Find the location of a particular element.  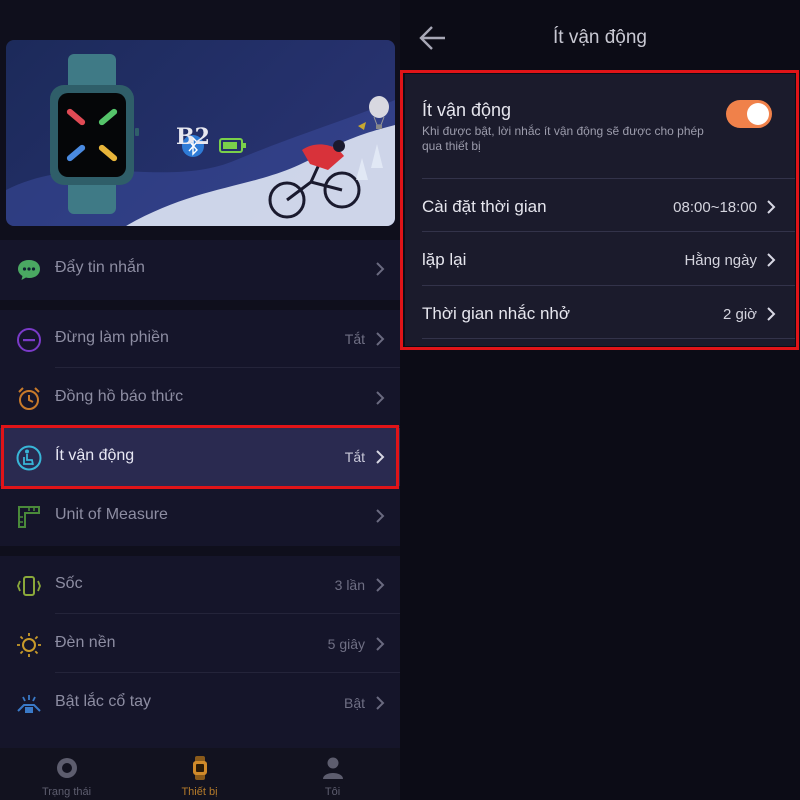

menu-item-label: Đừng làm phiền is located at coordinates (112, 337).